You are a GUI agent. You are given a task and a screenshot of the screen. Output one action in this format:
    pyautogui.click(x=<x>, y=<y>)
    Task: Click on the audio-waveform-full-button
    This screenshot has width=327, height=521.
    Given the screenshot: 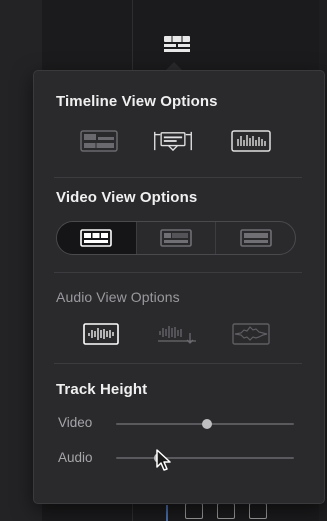 What is the action you would take?
    pyautogui.click(x=101, y=334)
    